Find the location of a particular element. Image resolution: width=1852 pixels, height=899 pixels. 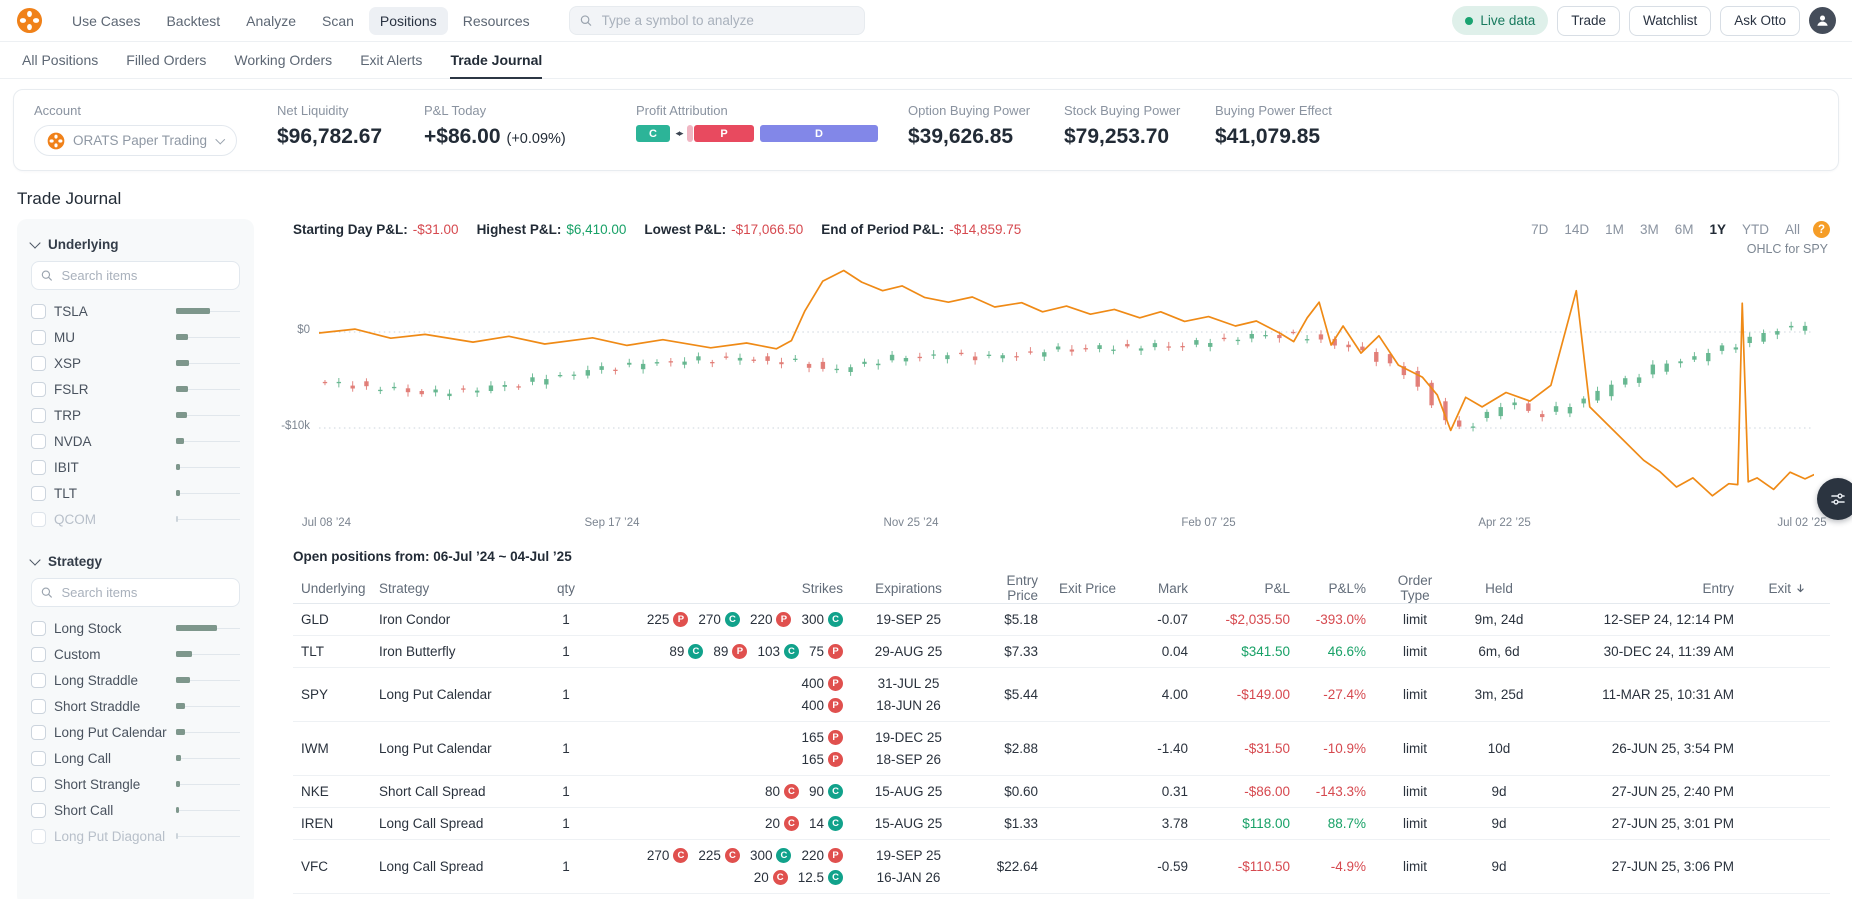

cell-entry-time: 27-JUN 25, 3:06 PM is located at coordinates (1672, 866).